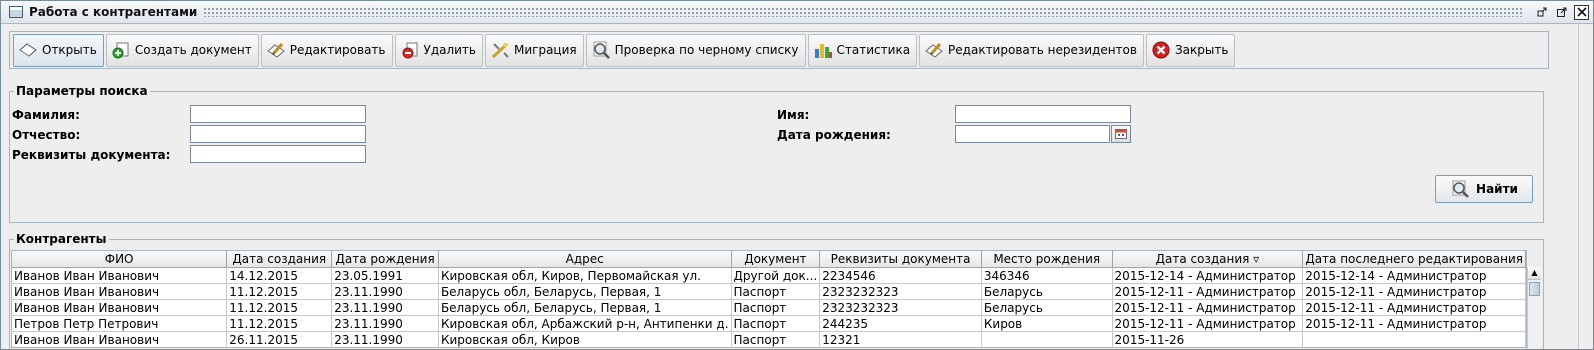 Image resolution: width=1594 pixels, height=350 pixels. Describe the element at coordinates (534, 50) in the screenshot. I see `migration-button: Миграция` at that location.